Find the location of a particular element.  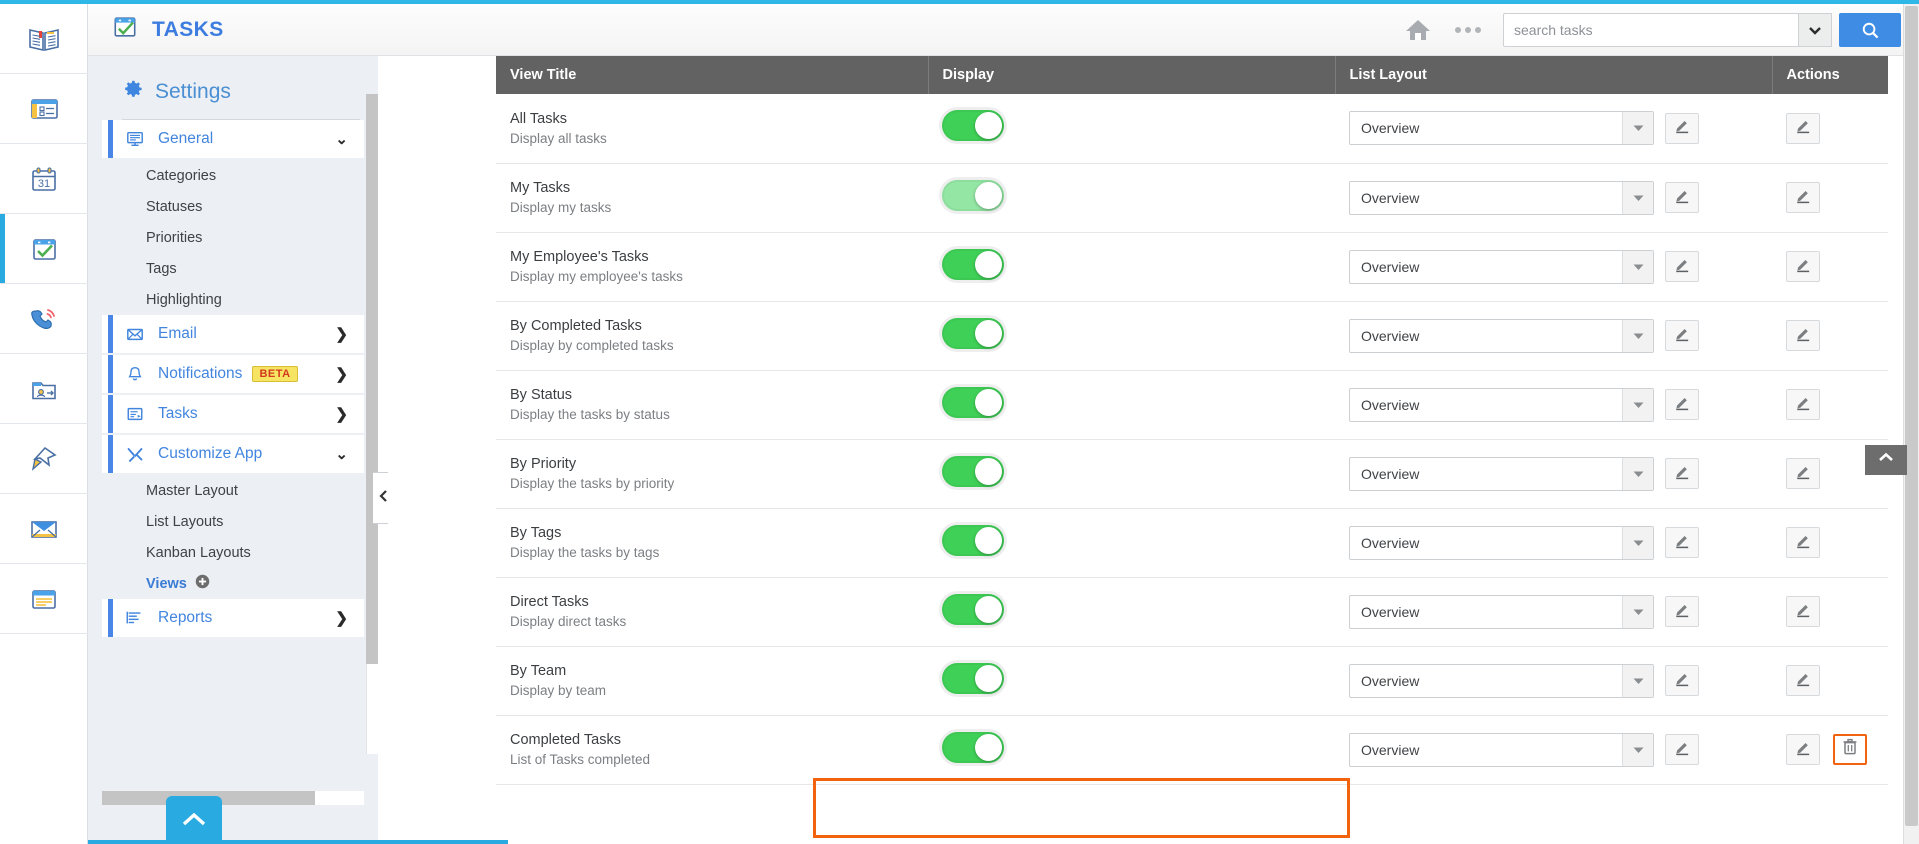

sidebar-item-email: Email ❯ is located at coordinates (233, 334).